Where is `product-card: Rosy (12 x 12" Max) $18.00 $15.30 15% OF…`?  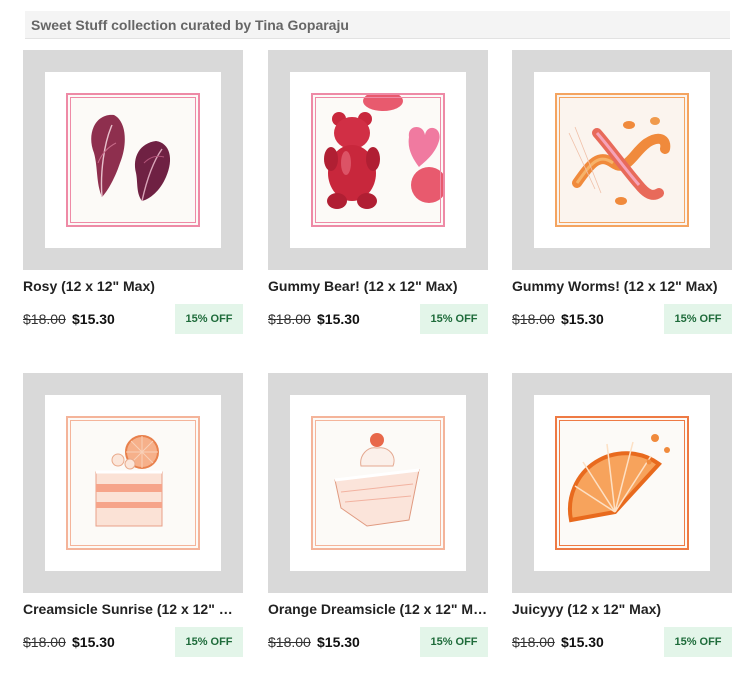
product-card: Rosy (12 x 12" Max) $18.00 $15.30 15% OF… is located at coordinates (133, 200).